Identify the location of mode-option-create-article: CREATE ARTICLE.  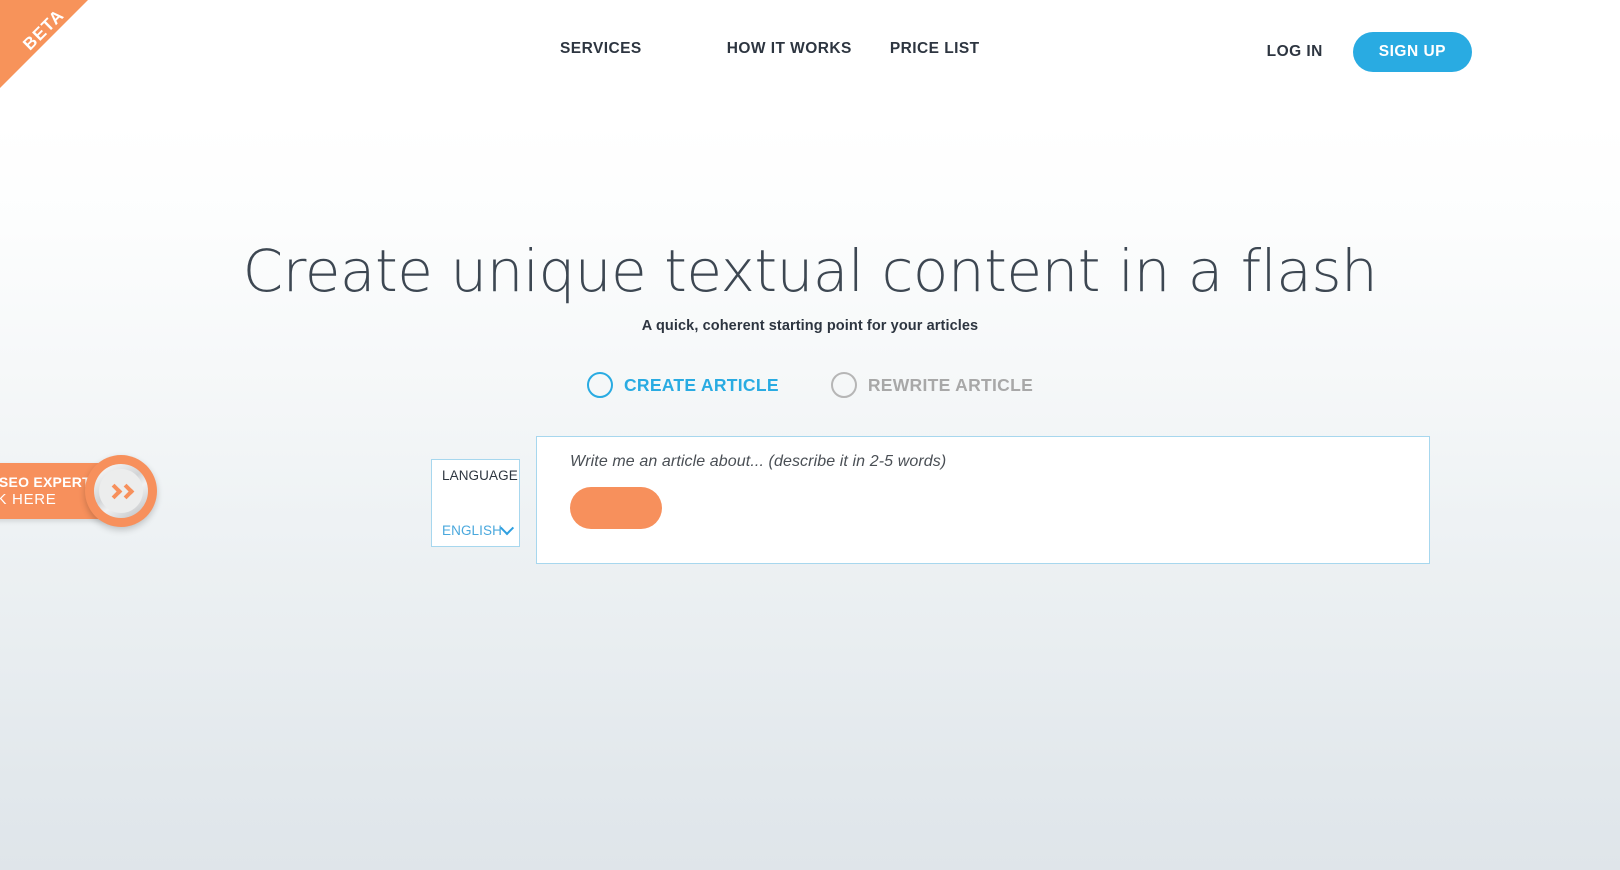
(682, 385).